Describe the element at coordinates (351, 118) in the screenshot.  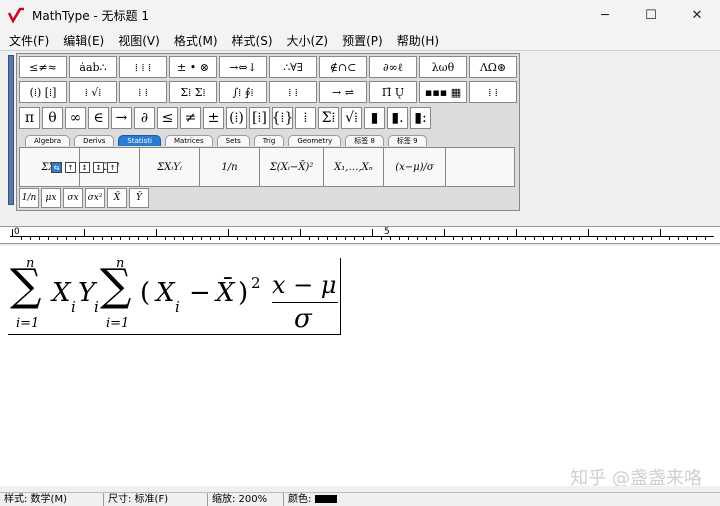
I see `sqrt-button: √⁞` at that location.